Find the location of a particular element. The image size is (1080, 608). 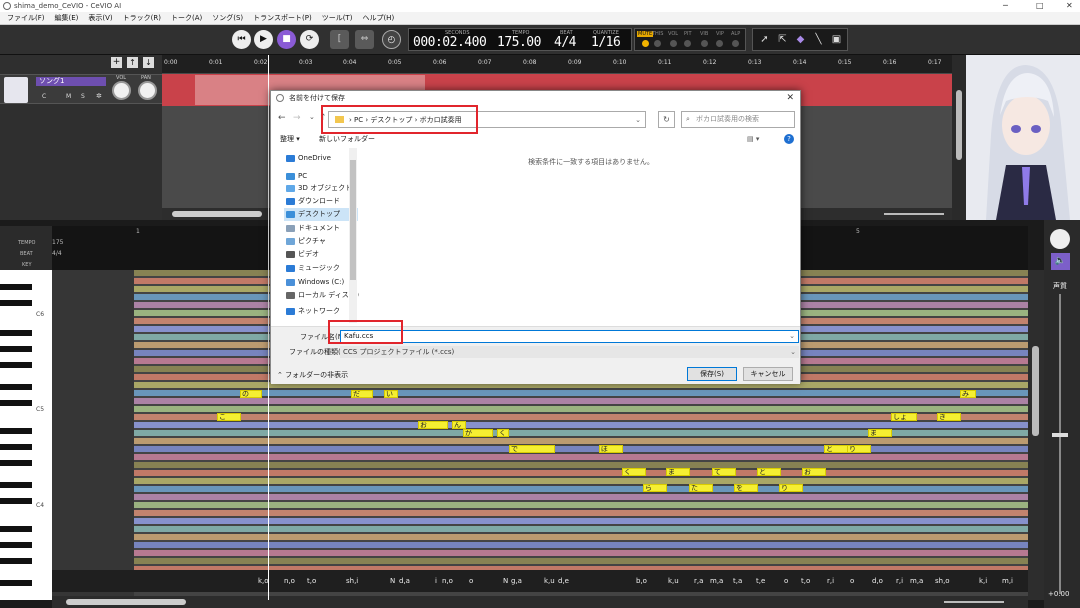

lamp-alp: ALP is located at coordinates (735, 39).